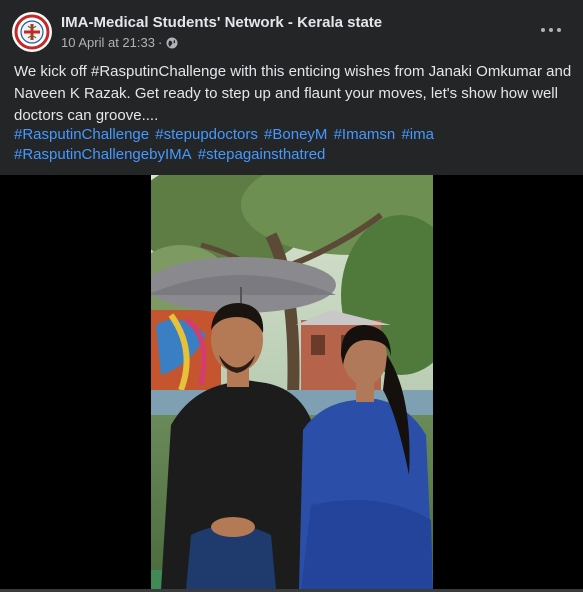 This screenshot has height=592, width=583. What do you see at coordinates (295, 134) in the screenshot?
I see `hashtag-link: #BoneyM` at bounding box center [295, 134].